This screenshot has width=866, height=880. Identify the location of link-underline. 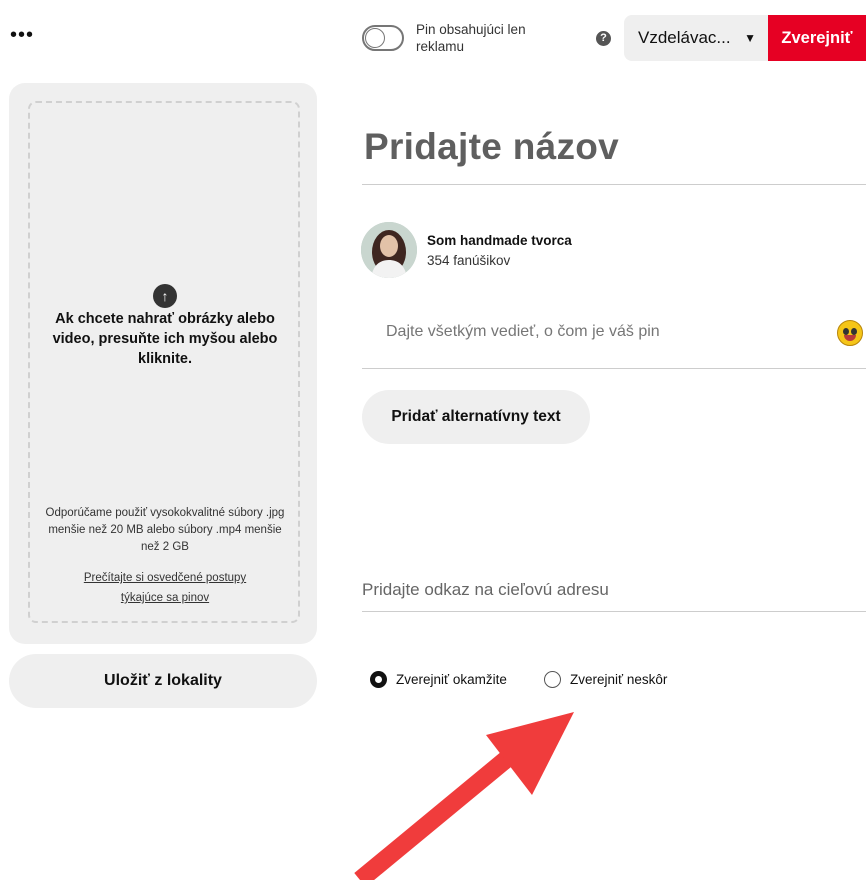
(614, 611).